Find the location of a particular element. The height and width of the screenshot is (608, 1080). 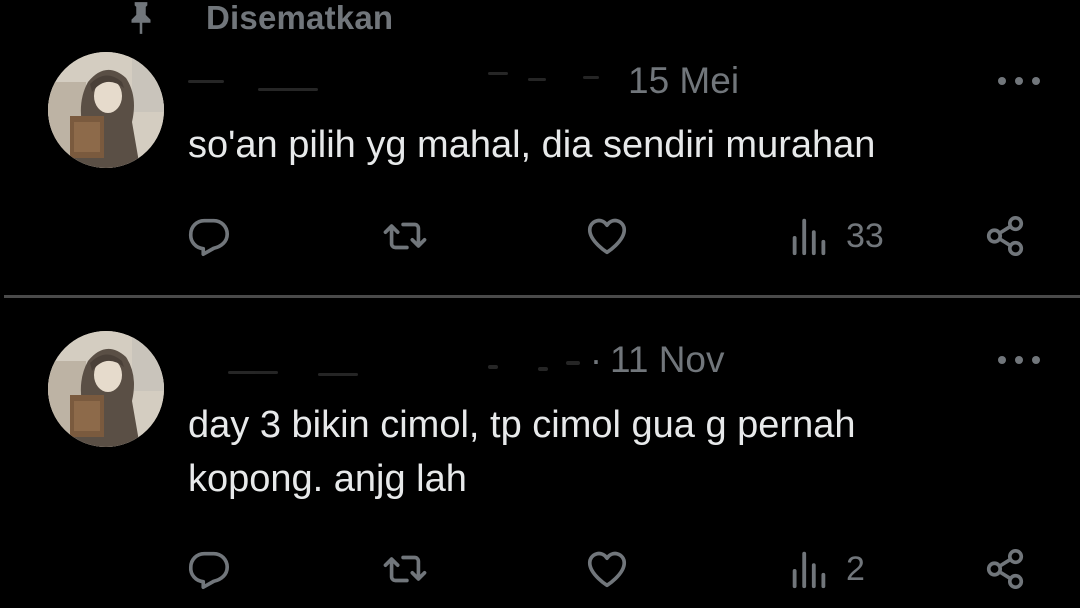

pin-icon is located at coordinates (141, 18).